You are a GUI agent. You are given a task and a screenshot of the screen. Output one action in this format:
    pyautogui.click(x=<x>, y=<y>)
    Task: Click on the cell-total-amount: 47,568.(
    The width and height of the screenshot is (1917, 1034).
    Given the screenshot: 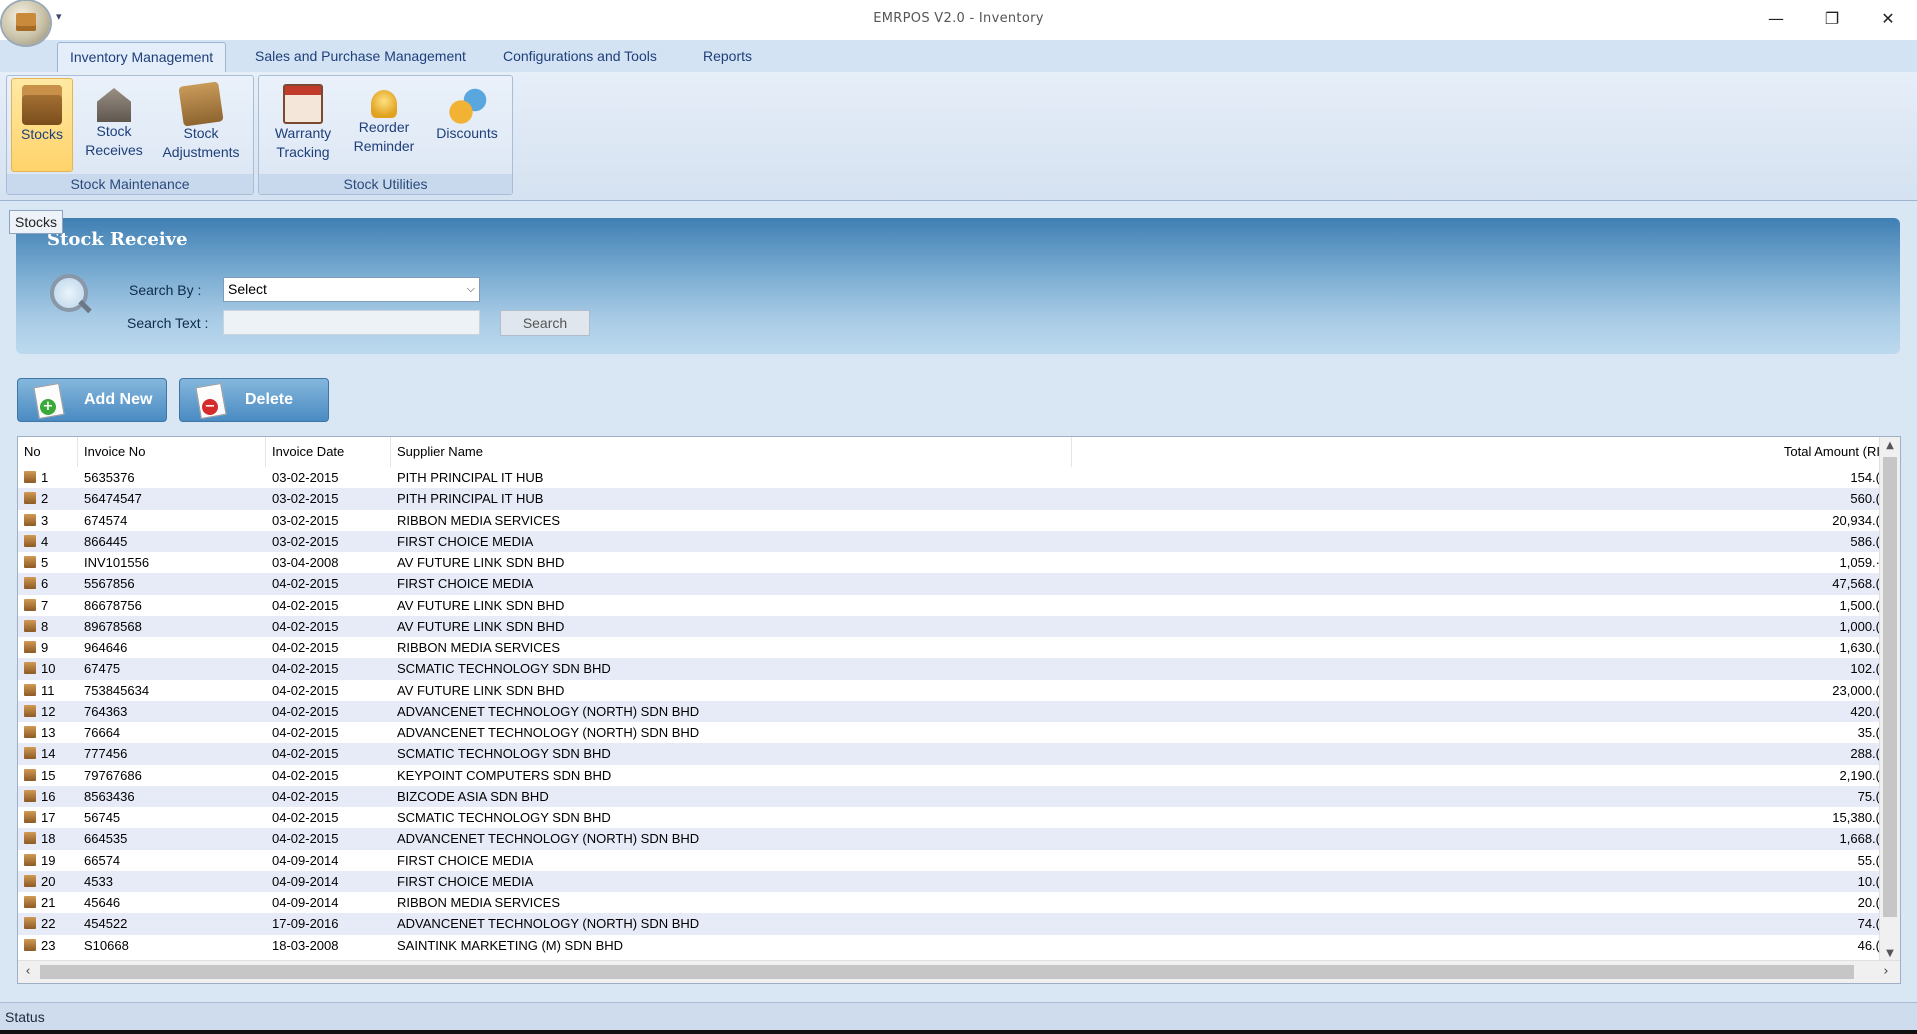 What is the action you would take?
    pyautogui.click(x=1856, y=584)
    